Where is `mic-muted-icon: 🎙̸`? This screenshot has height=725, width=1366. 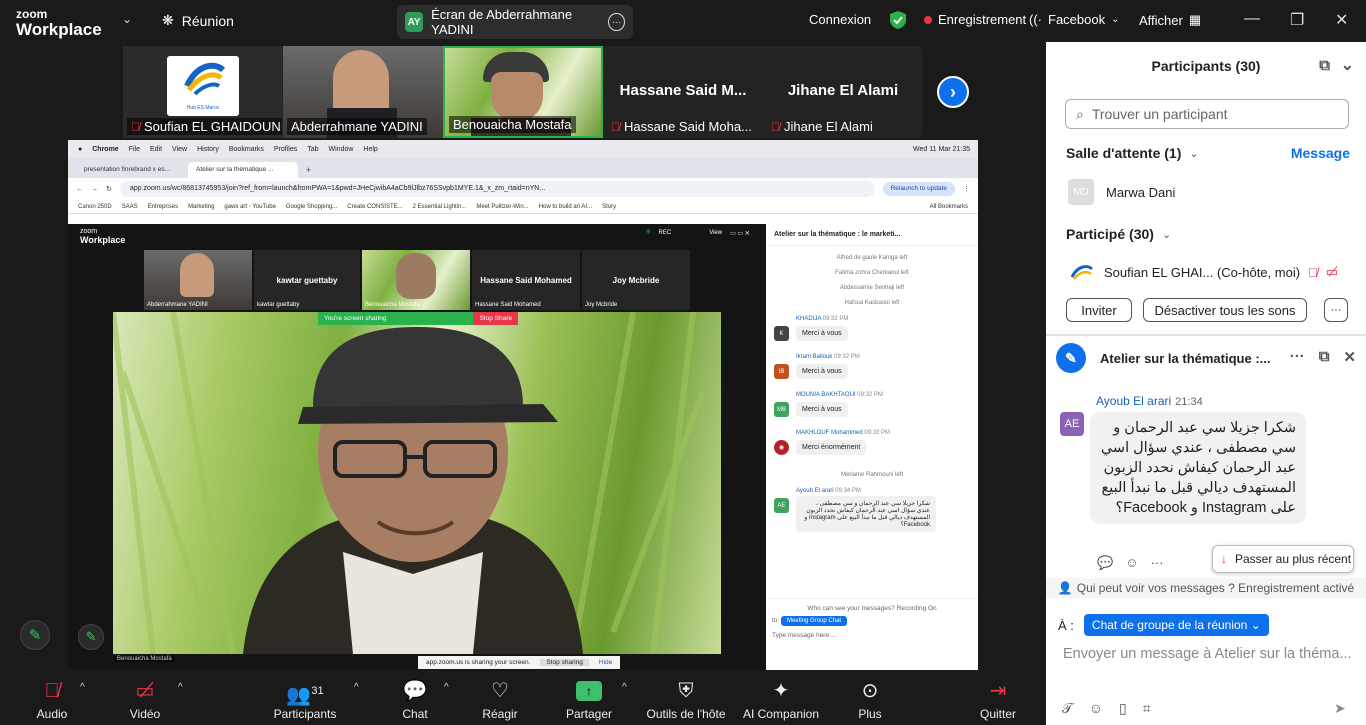 mic-muted-icon: 🎙̸ is located at coordinates (52, 691).